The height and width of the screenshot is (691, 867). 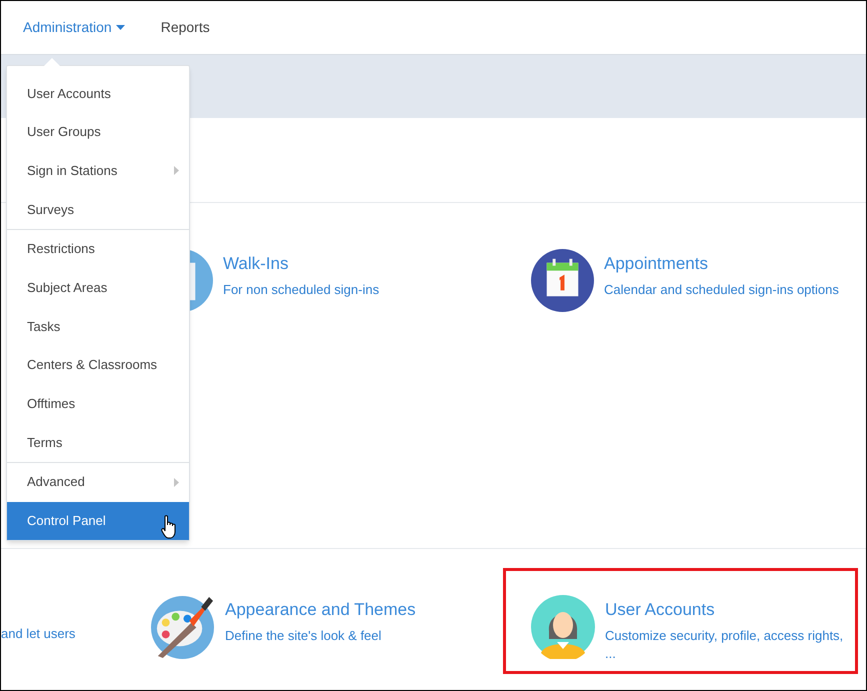 I want to click on menu-item: Surveys, so click(x=98, y=209).